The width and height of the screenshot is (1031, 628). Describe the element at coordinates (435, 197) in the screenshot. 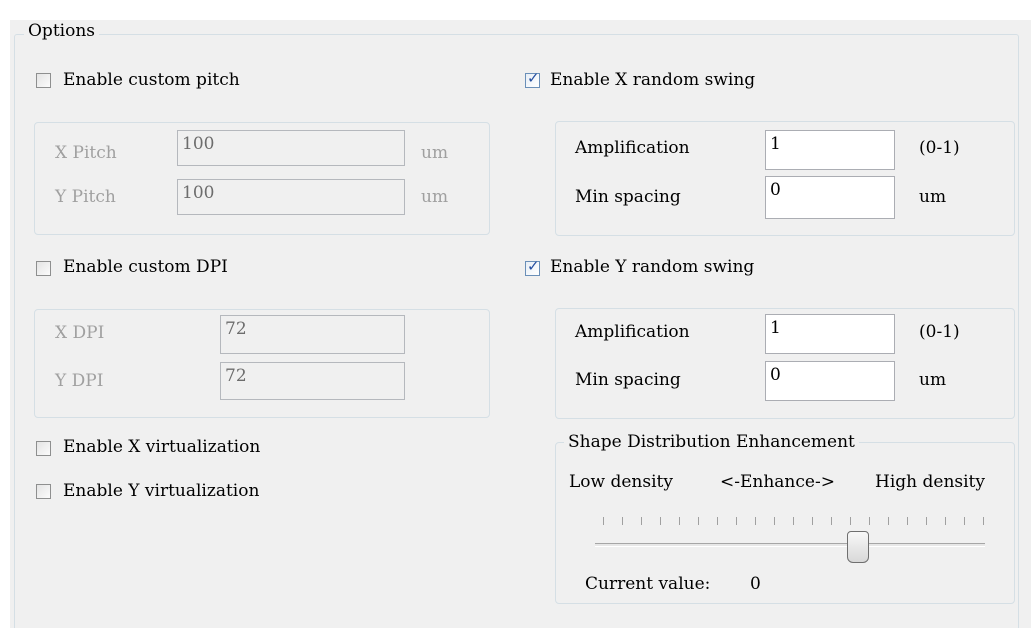

I see `y-pitch-unit: um` at that location.